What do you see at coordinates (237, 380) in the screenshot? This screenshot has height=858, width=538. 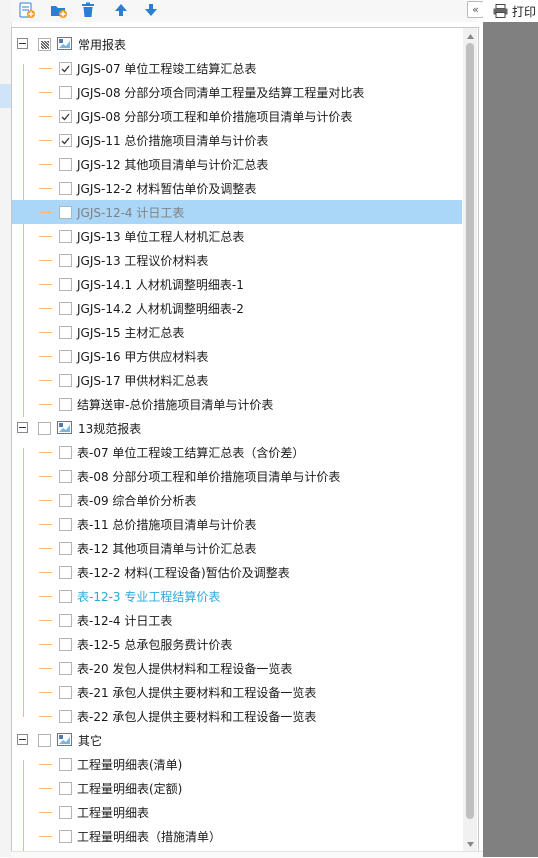 I see `tree-item: JGJS-17 甲供材料汇总表` at bounding box center [237, 380].